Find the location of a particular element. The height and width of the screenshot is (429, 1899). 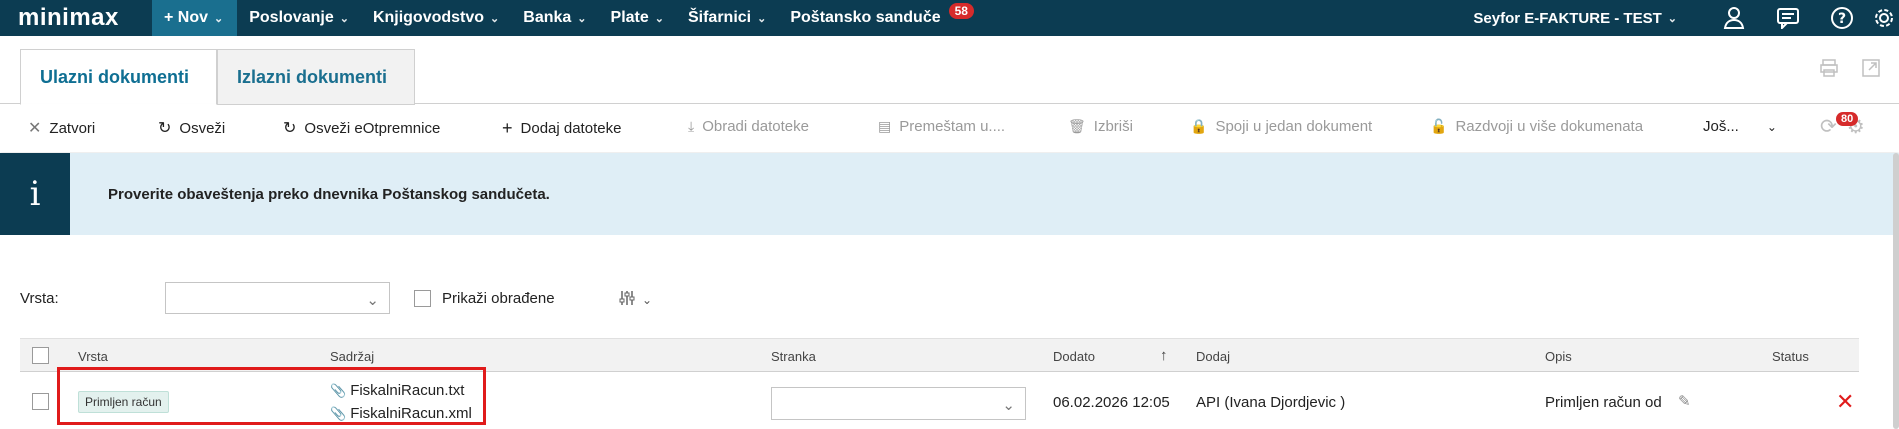

logo: minimax is located at coordinates (76, 18).